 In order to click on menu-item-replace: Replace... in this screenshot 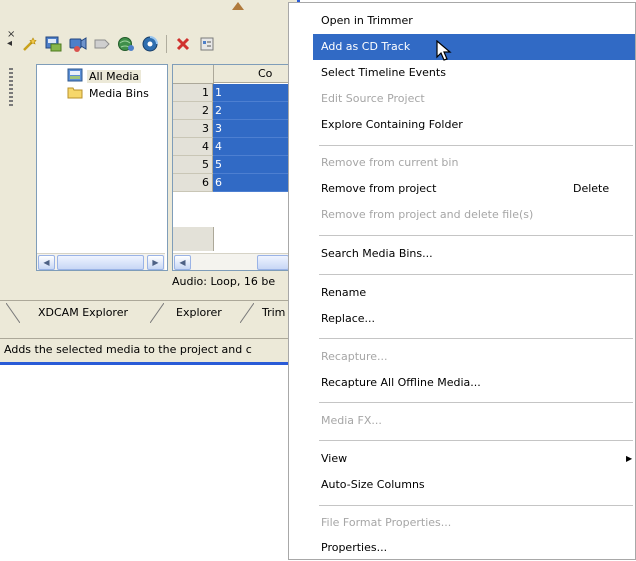, I will do `click(474, 319)`.